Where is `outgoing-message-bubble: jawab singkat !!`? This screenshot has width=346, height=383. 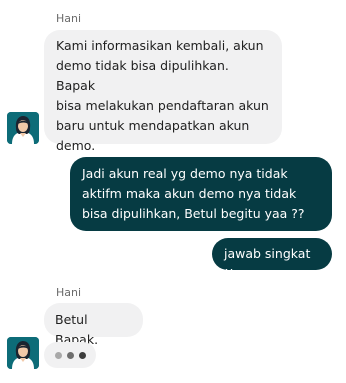
outgoing-message-bubble: jawab singkat !! is located at coordinates (272, 259).